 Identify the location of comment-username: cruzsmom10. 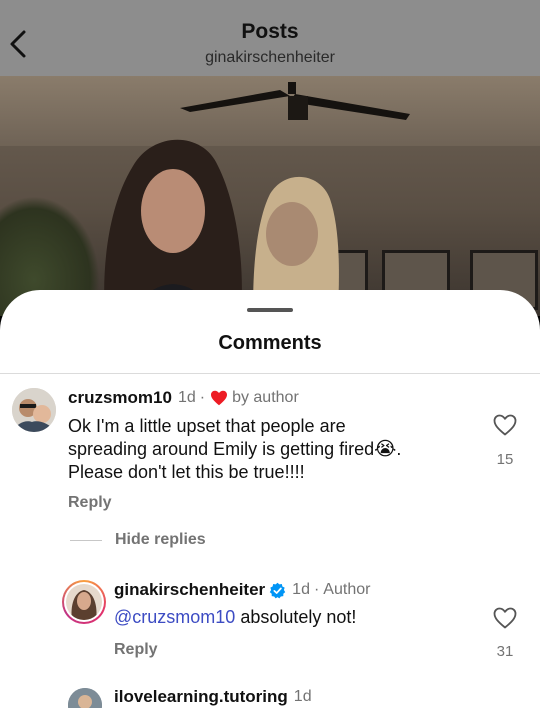
(120, 398).